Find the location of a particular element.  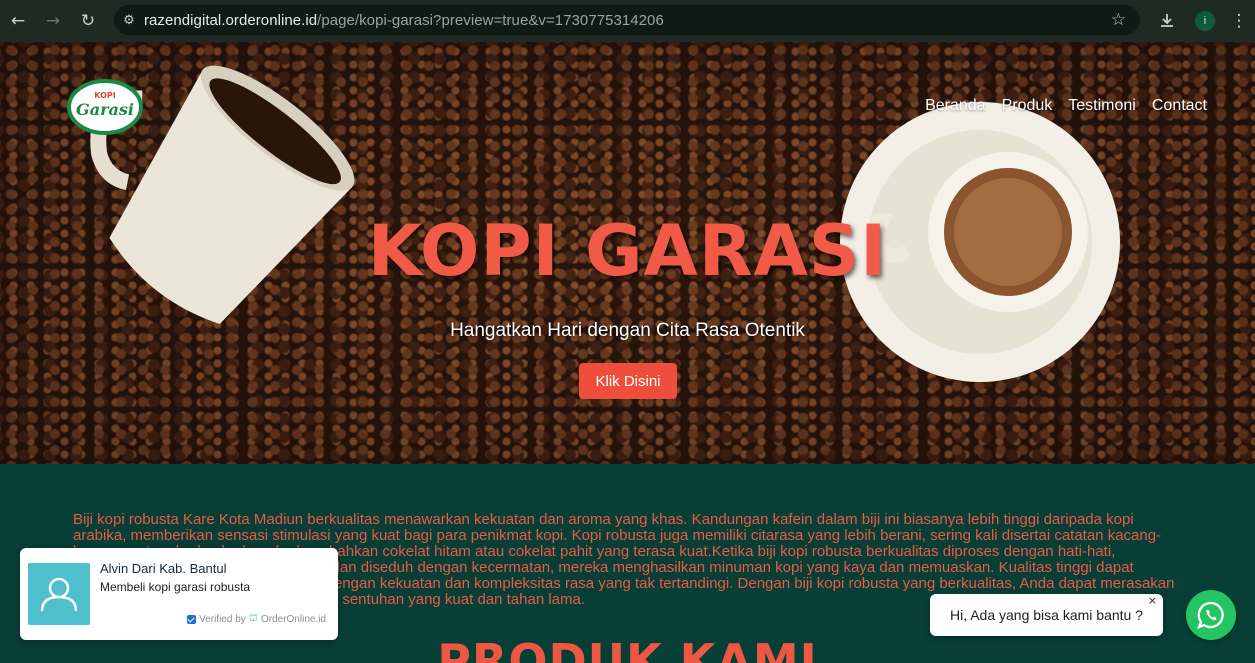

kopi-garasi-logo: KOPI Garasi is located at coordinates (105, 107).